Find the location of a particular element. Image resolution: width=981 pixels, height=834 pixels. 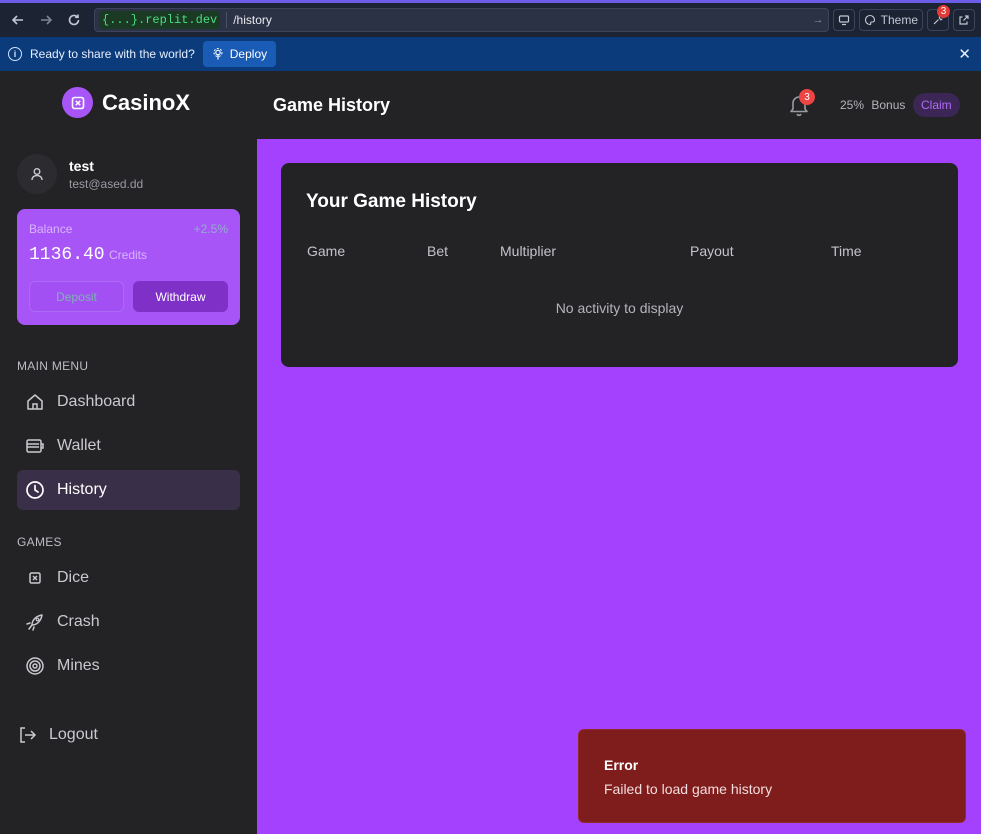

sidebar-item-history: History is located at coordinates (128, 490).